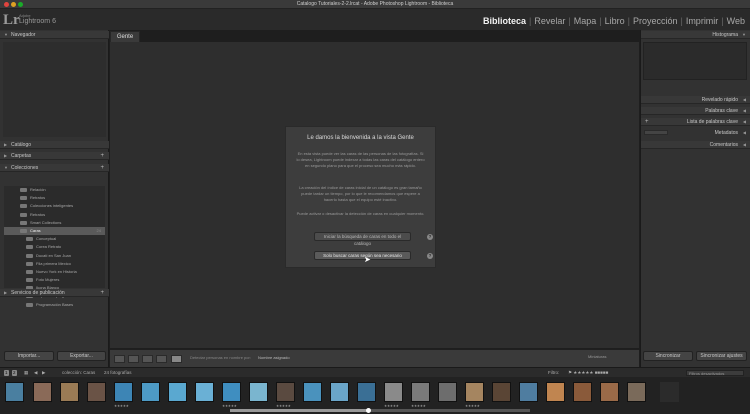 The image size is (750, 414). Describe the element at coordinates (43, 373) in the screenshot. I see `forward-arrow-icon: ▶` at that location.